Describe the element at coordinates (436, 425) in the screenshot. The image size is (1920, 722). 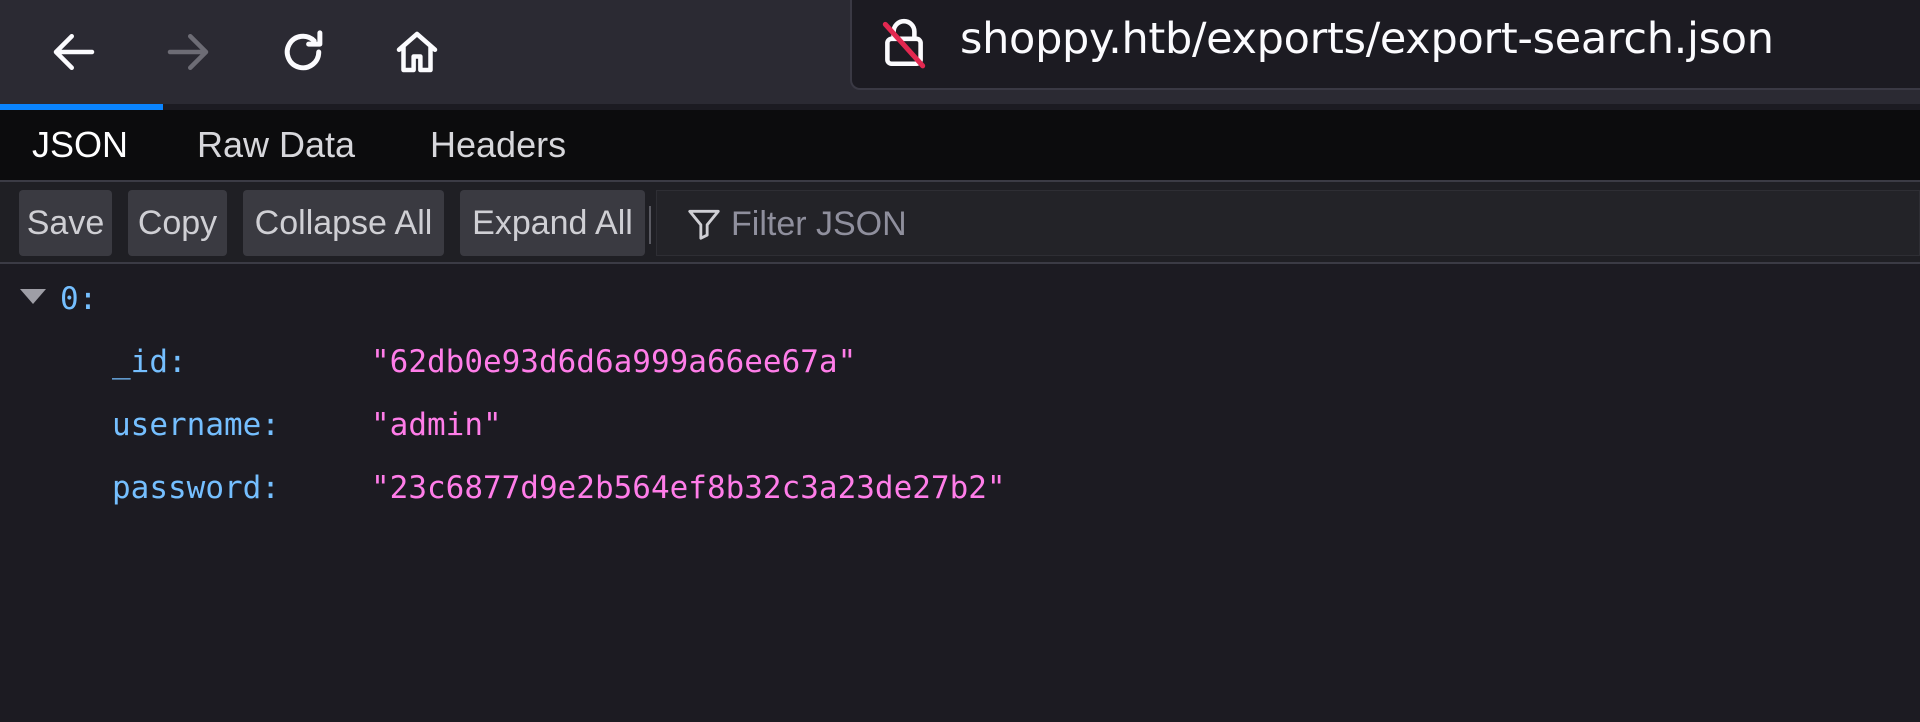
I see `json-value: "admin"` at that location.